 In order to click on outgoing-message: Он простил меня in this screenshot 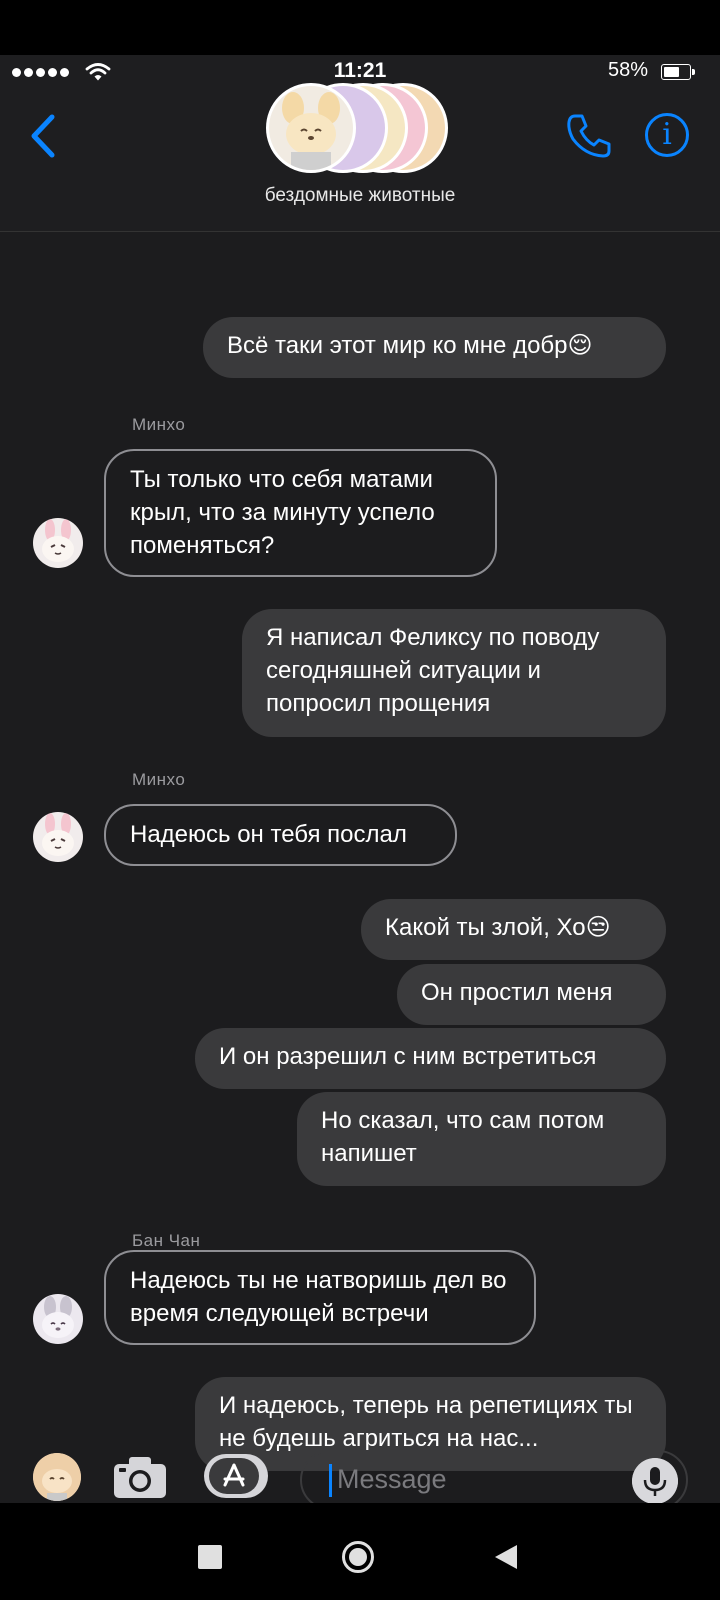, I will do `click(531, 994)`.